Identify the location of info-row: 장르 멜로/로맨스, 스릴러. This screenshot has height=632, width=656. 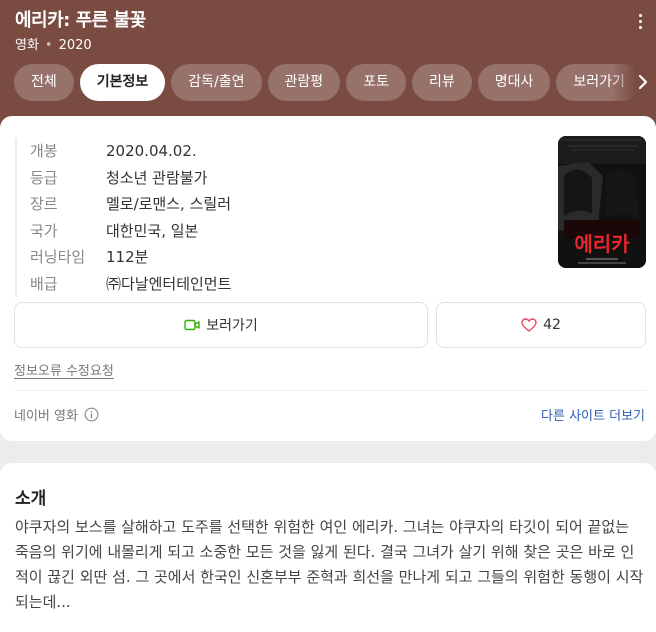
(222, 204).